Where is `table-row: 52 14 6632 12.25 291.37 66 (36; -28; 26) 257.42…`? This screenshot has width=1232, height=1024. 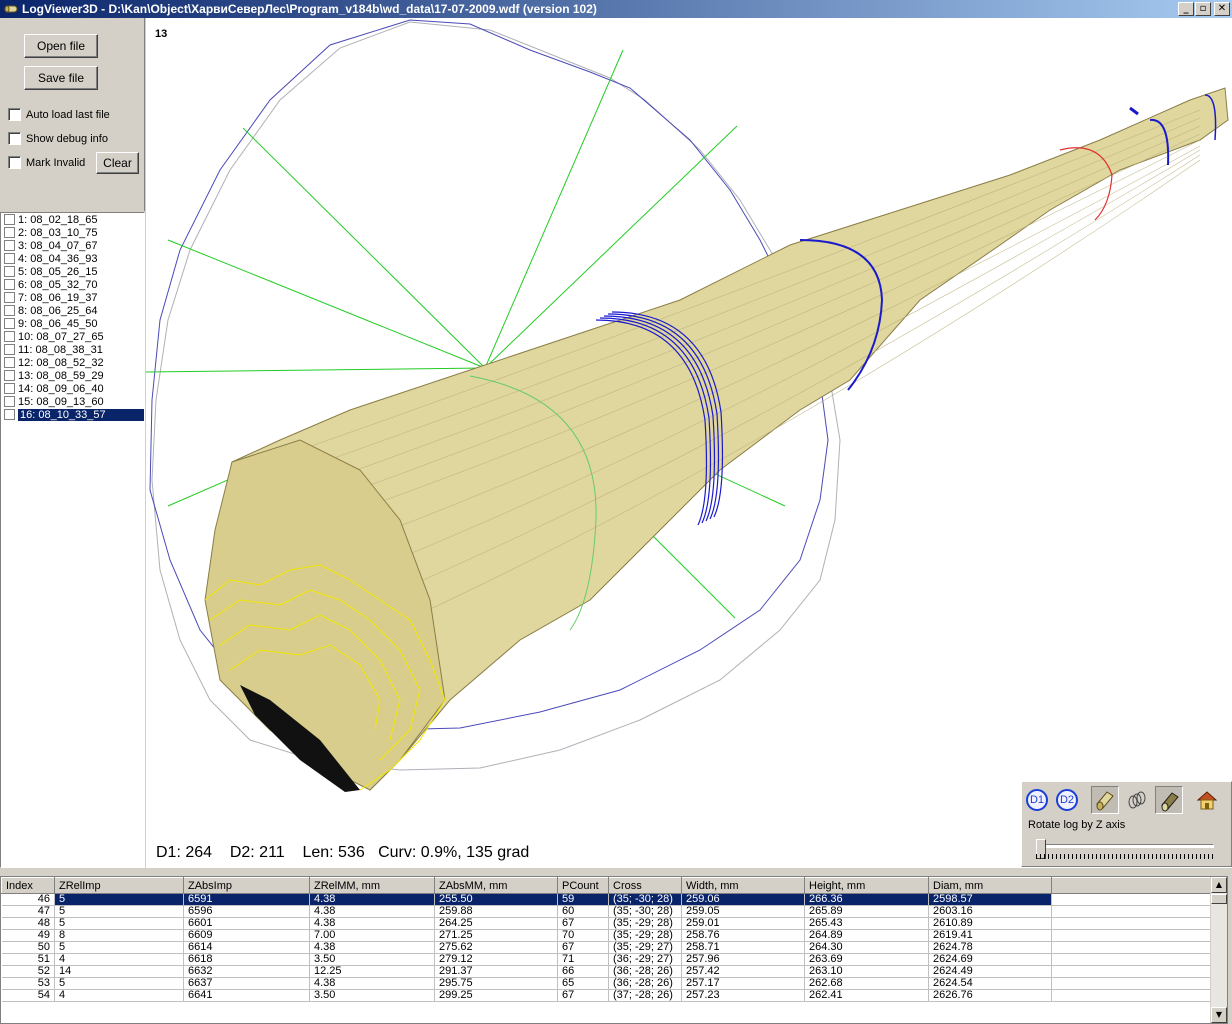
table-row: 52 14 6632 12.25 291.37 66 (36; -28; 26) 257.42… is located at coordinates (606, 971).